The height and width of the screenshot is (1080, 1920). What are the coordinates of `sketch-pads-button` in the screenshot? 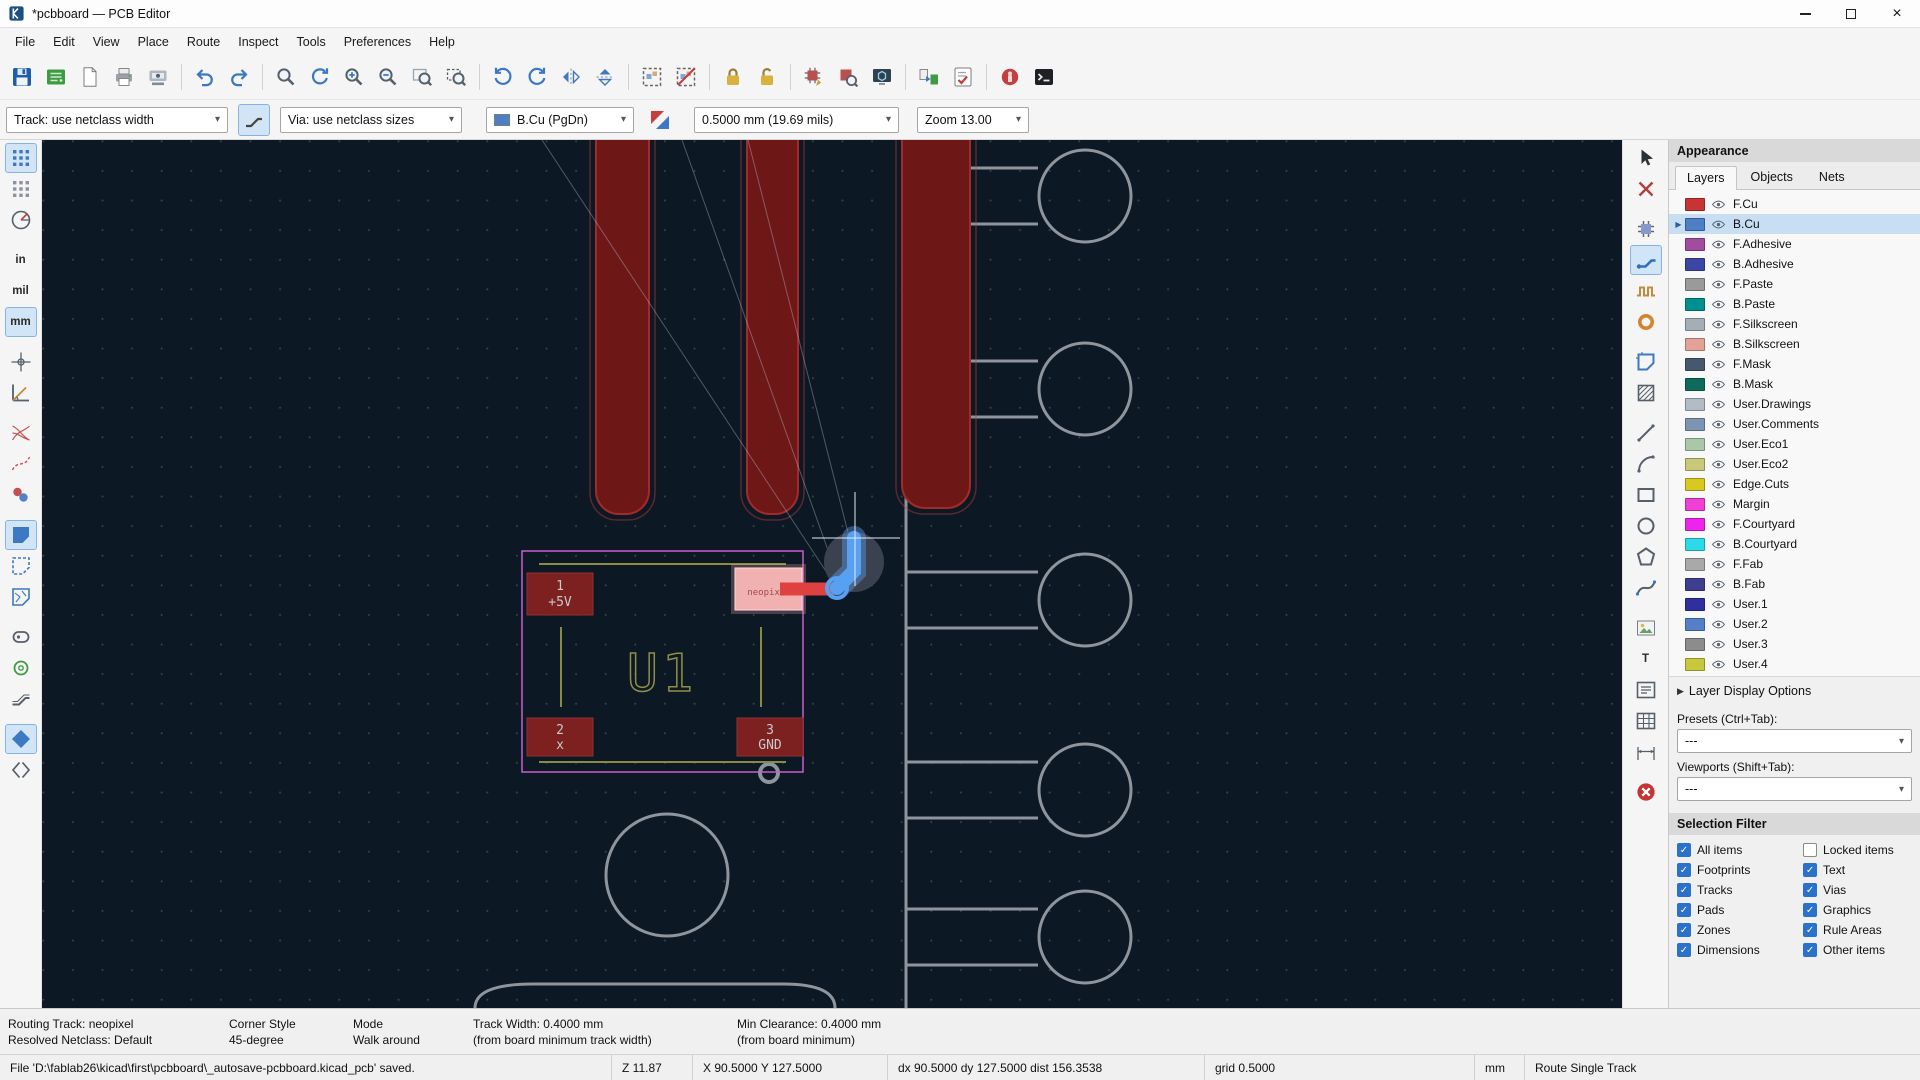 It's located at (21, 637).